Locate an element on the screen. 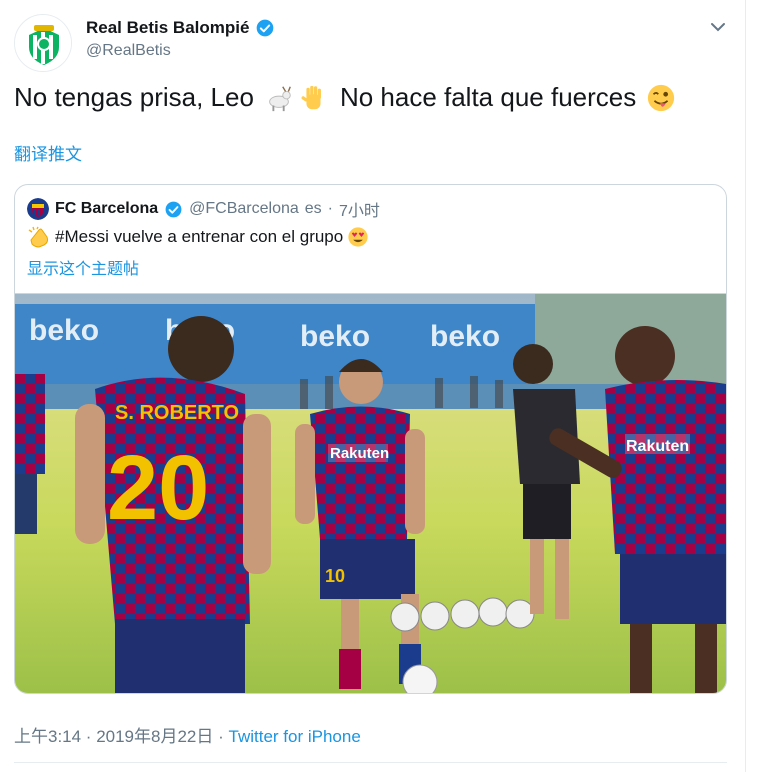 The height and width of the screenshot is (772, 764). author-display-name: Real Betis Balompié is located at coordinates (167, 28).